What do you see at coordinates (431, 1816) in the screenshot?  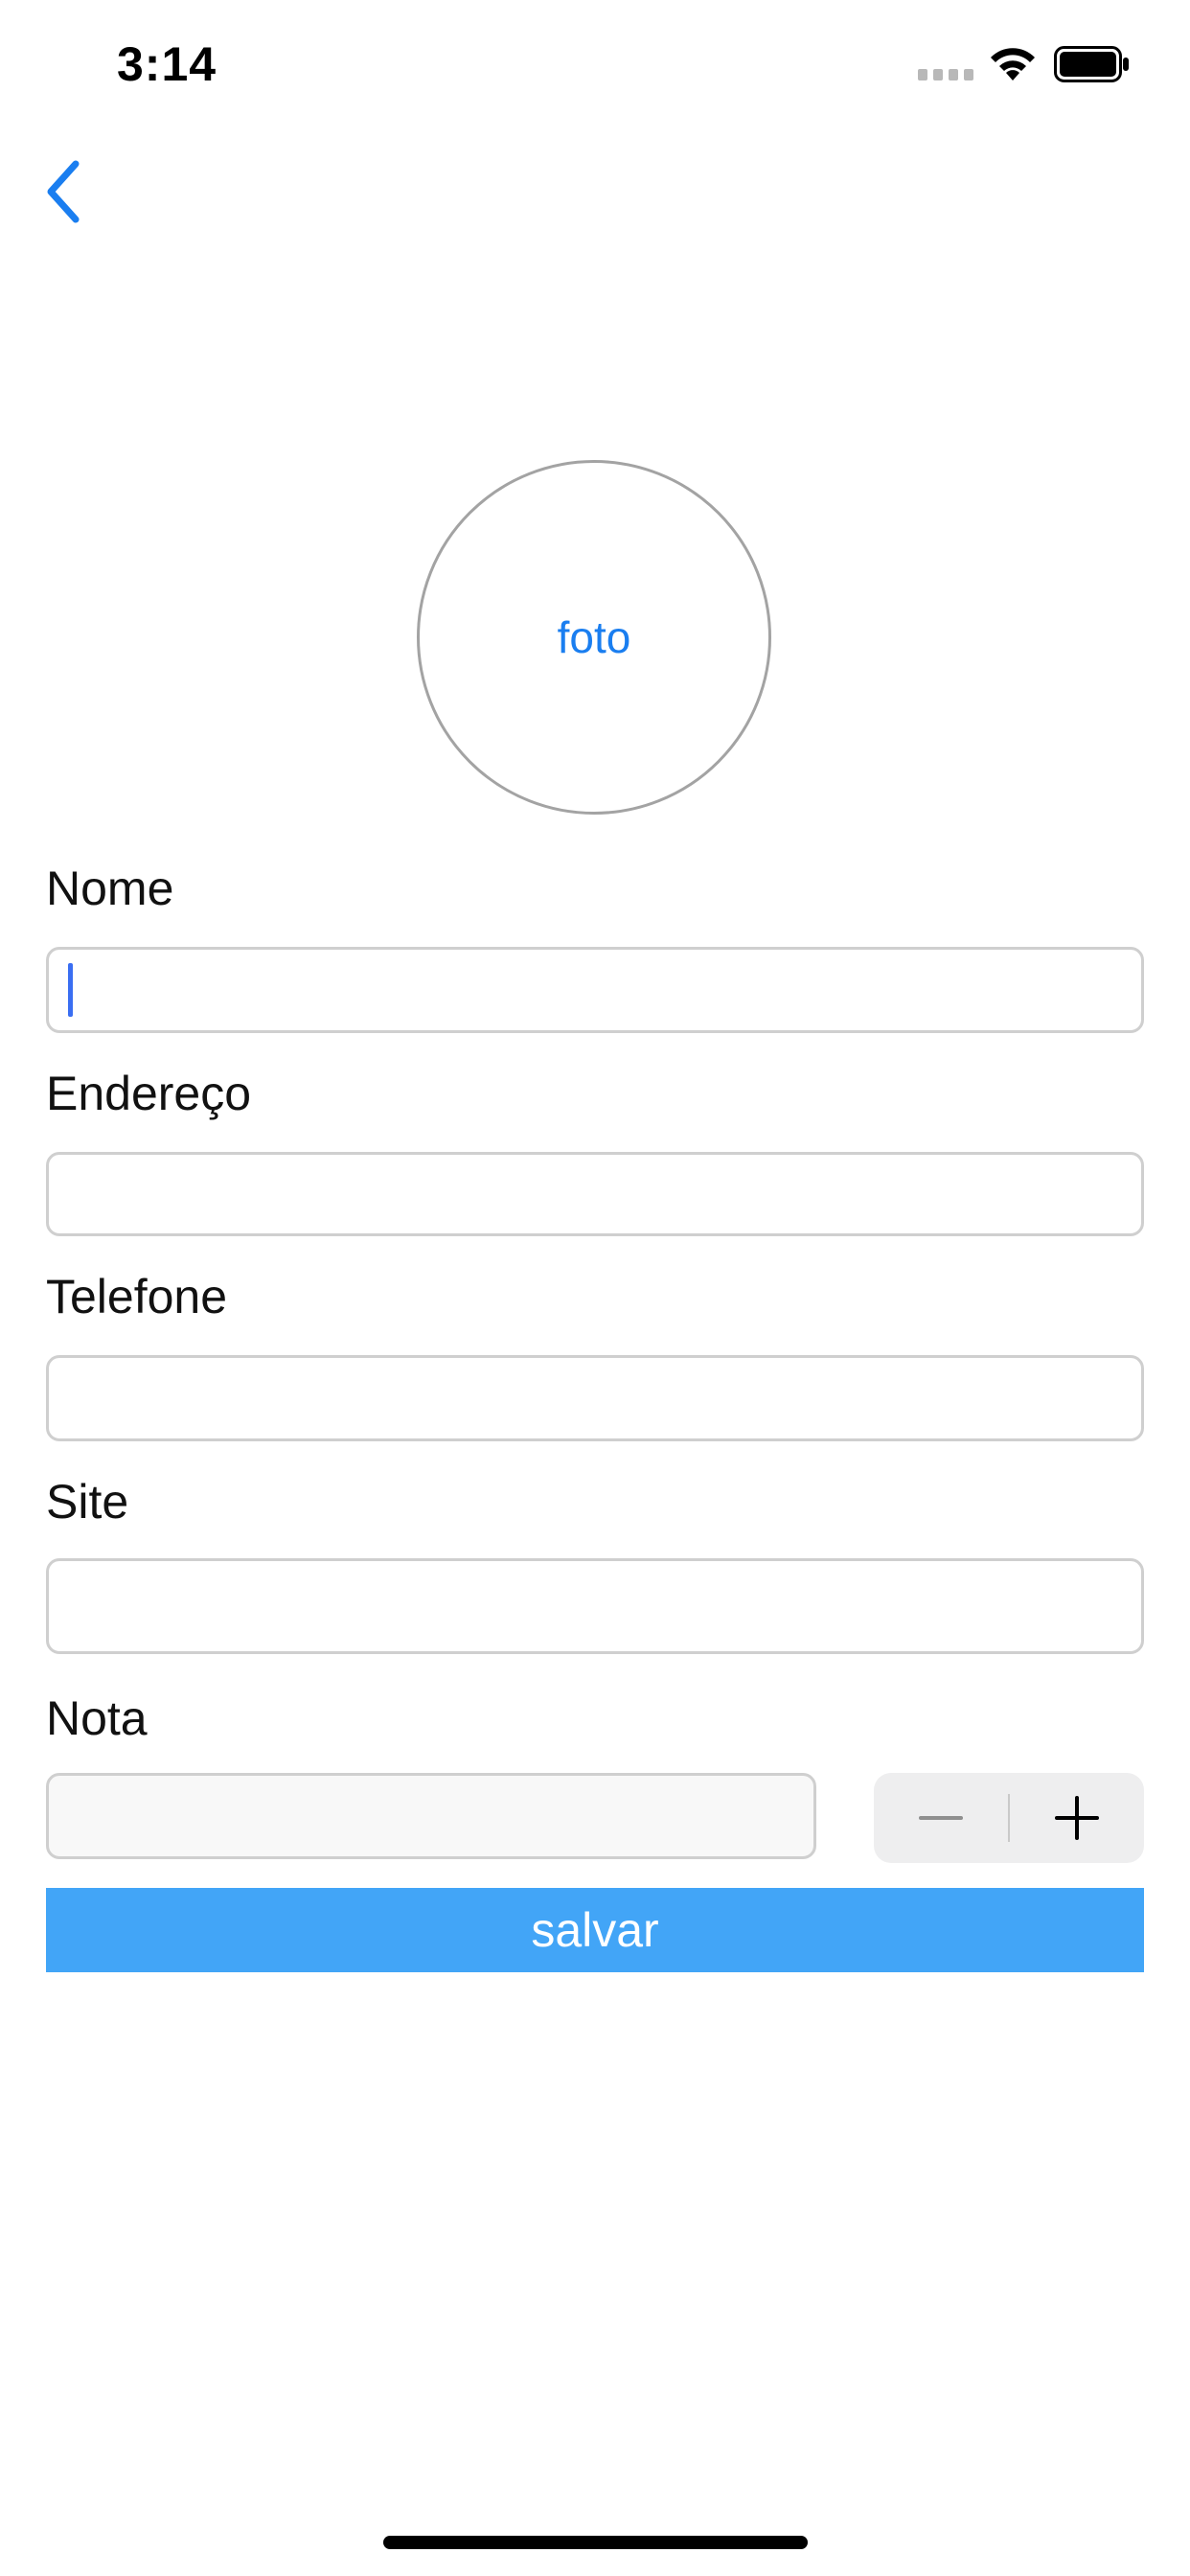 I see `rating-input` at bounding box center [431, 1816].